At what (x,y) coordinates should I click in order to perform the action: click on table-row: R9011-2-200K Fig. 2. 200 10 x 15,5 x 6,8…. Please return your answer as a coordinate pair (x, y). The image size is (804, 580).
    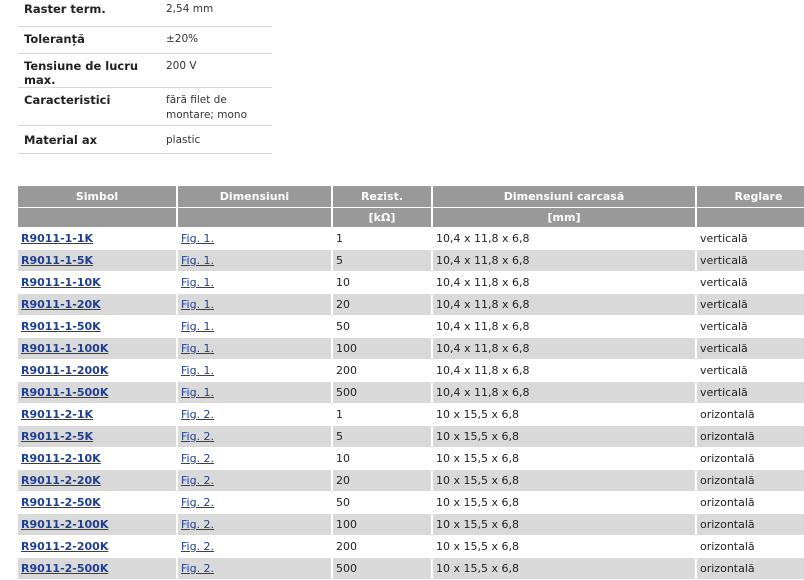
    Looking at the image, I should click on (411, 547).